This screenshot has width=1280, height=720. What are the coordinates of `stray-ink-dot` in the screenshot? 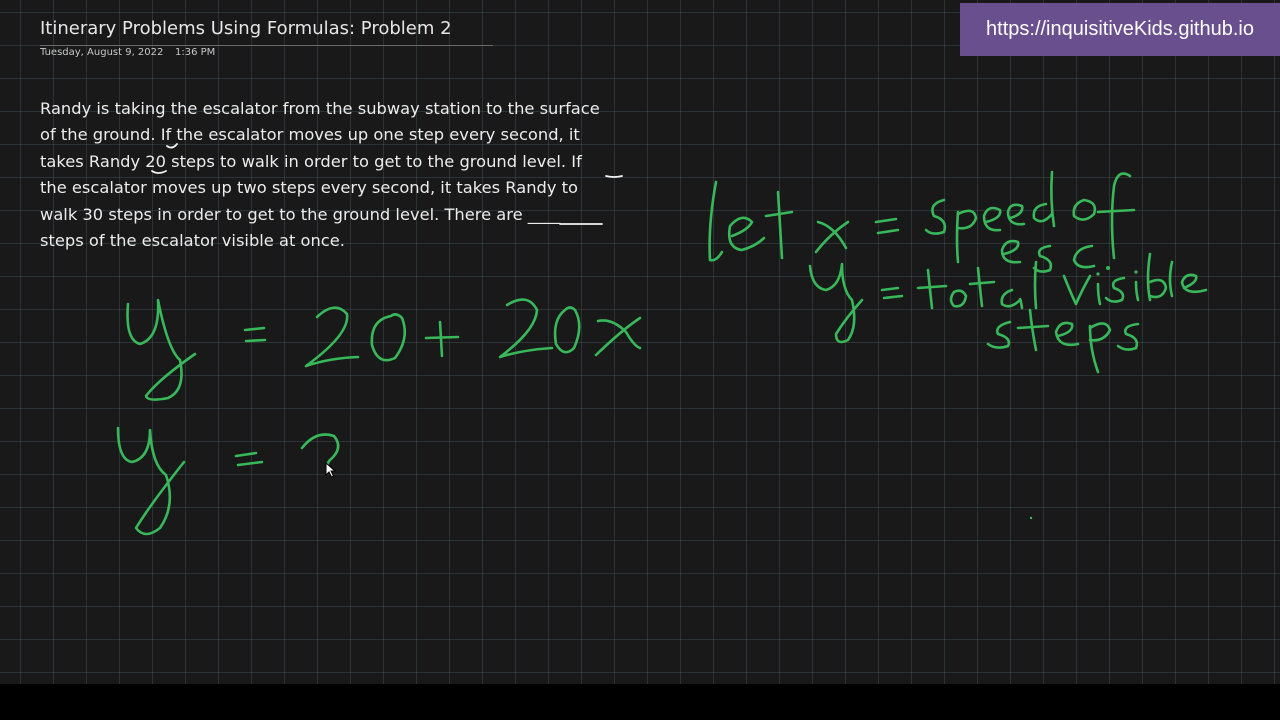 It's located at (1031, 518).